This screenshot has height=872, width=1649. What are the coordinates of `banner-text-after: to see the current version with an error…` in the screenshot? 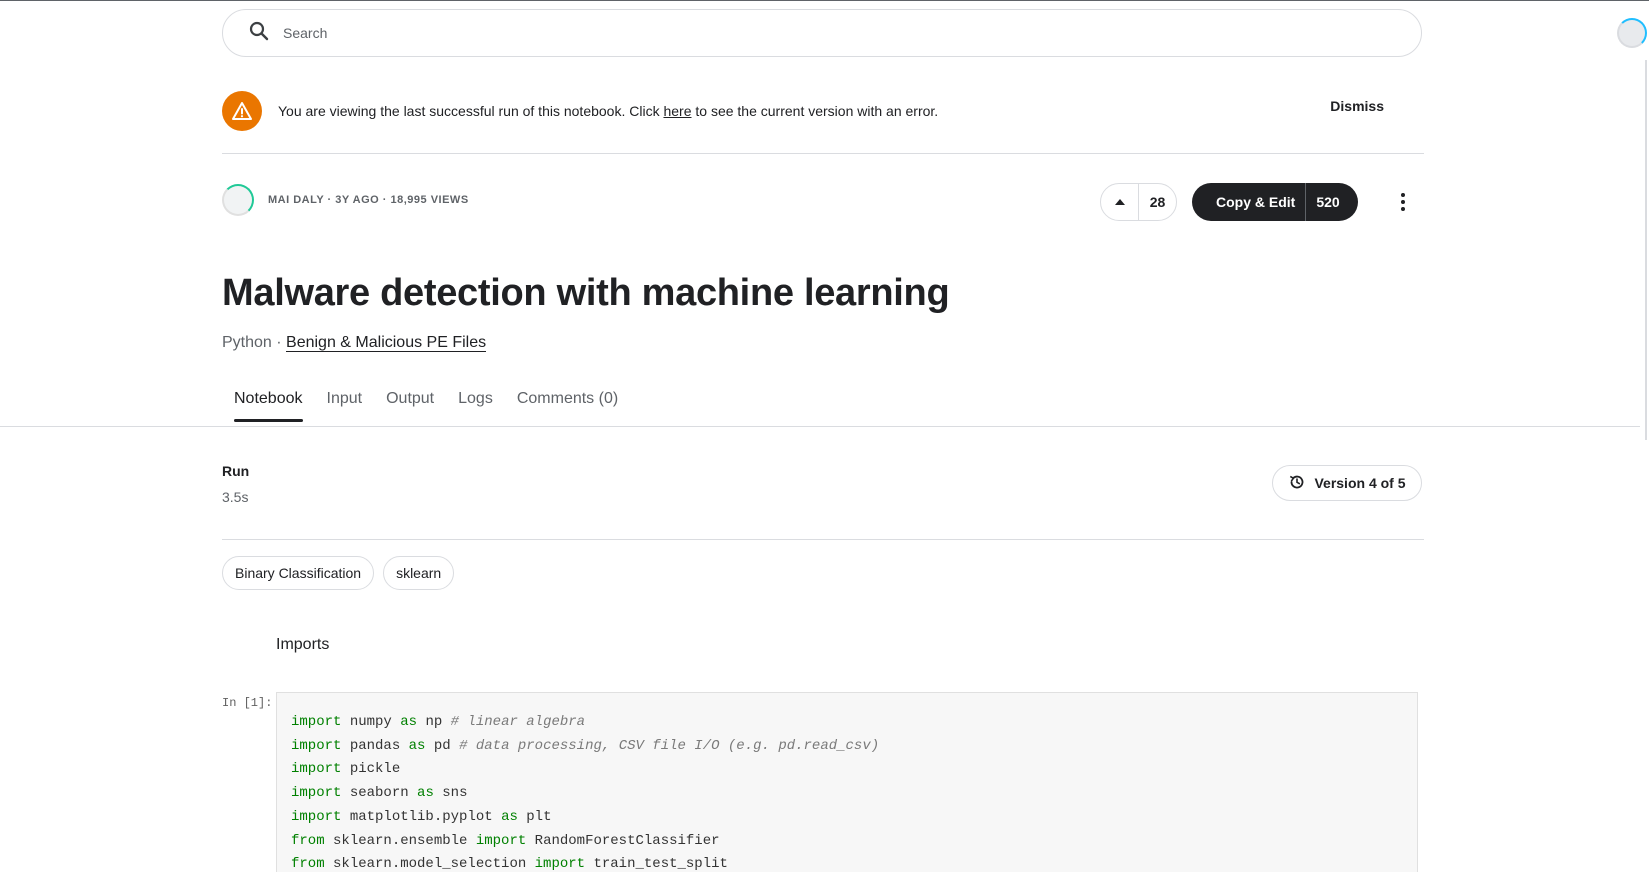 It's located at (815, 110).